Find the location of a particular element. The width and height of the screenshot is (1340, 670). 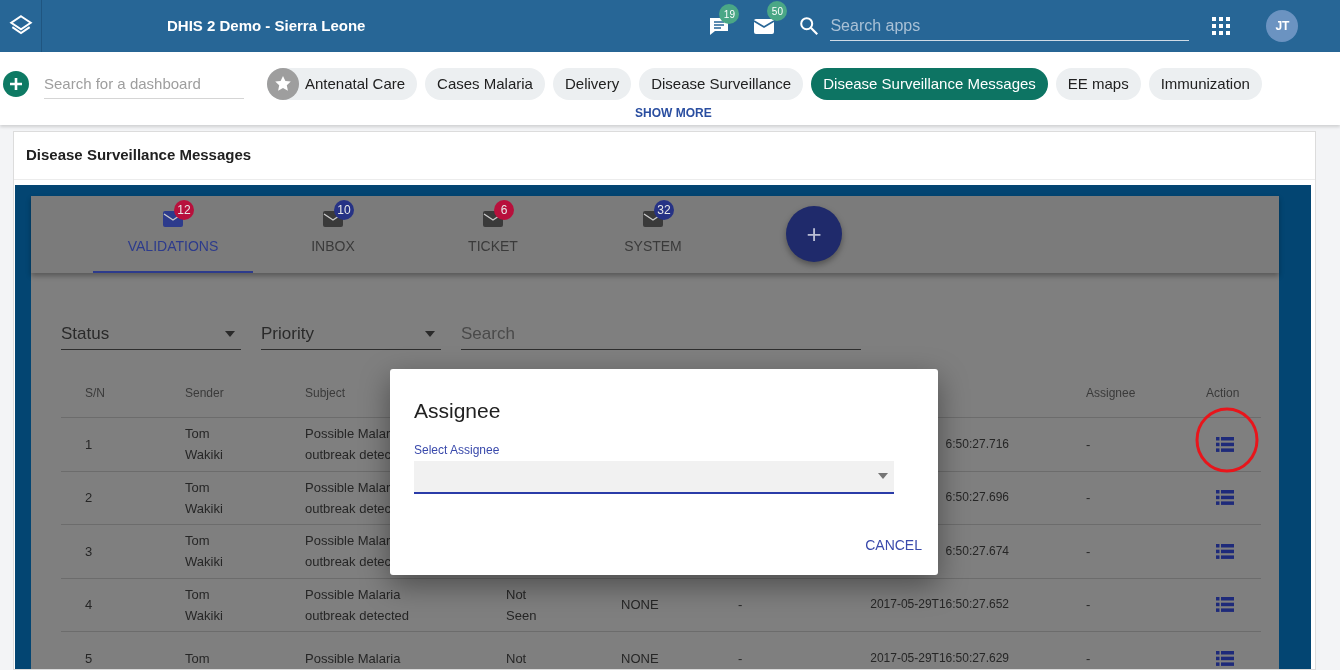

table-cell: 2017-05-29T16:50:27.629 is located at coordinates (939, 657).